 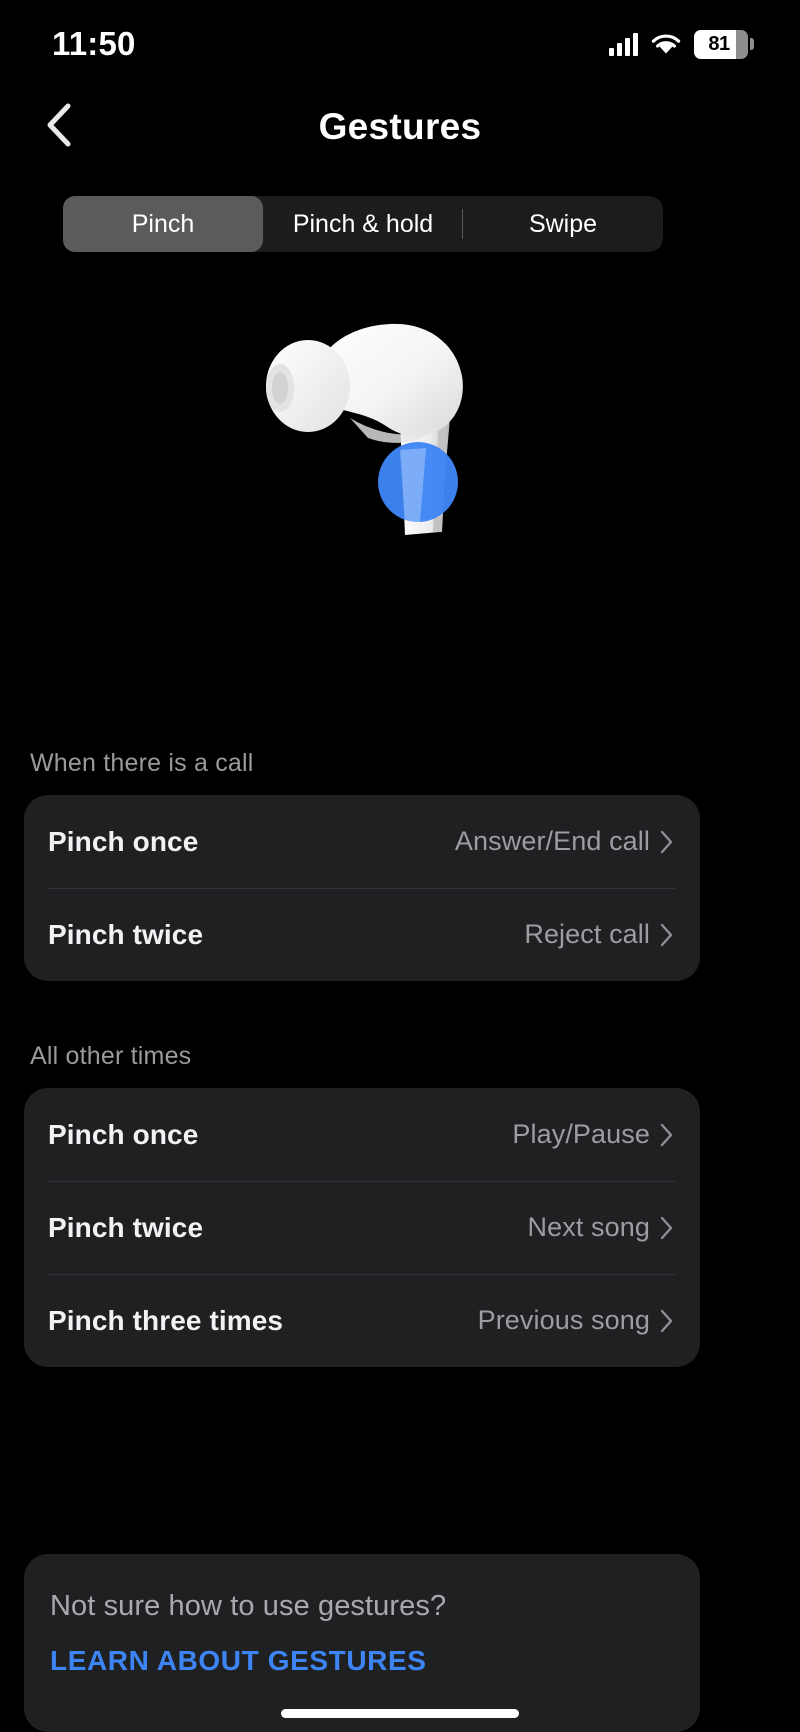 I want to click on battery-icon: 81, so click(x=724, y=44).